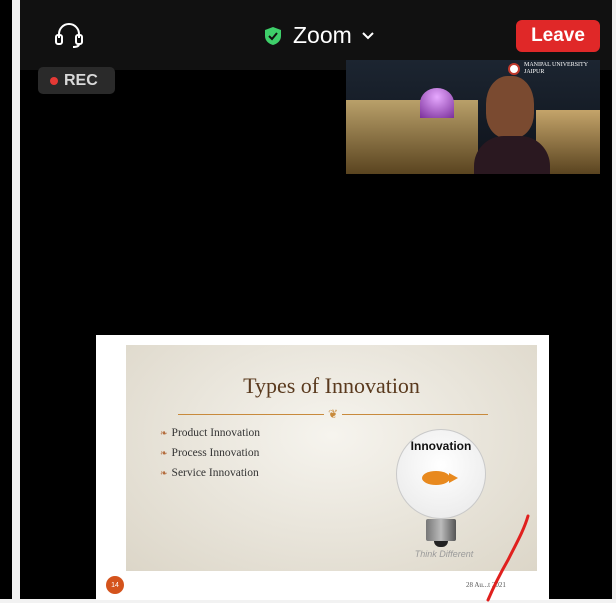 Image resolution: width=616 pixels, height=603 pixels. I want to click on slide-page-number: 14, so click(115, 585).